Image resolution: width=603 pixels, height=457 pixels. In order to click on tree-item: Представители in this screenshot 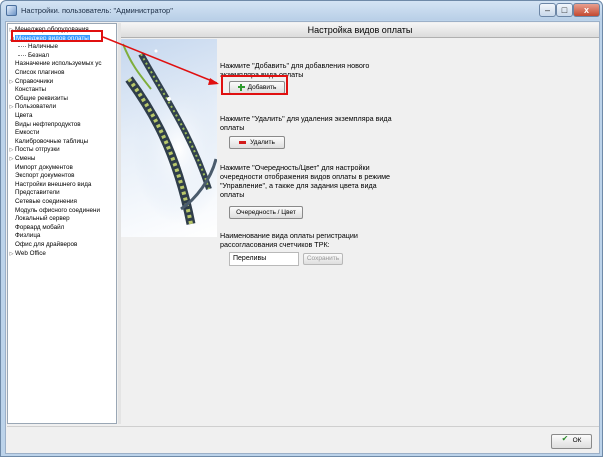, I will do `click(34, 193)`.